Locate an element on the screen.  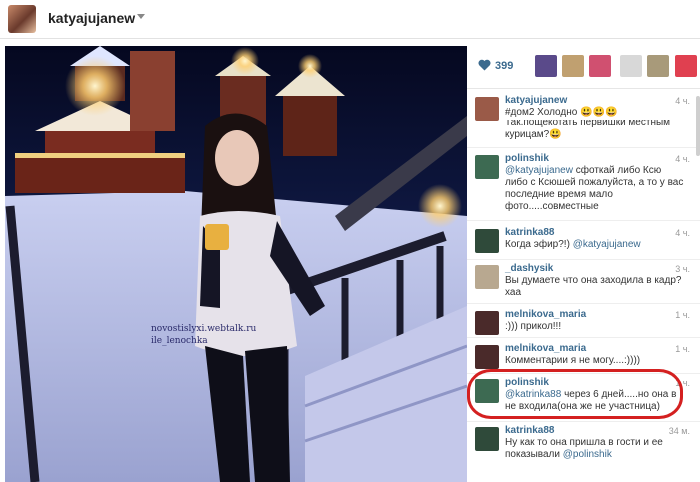
watermark-line-2: ile_lenochka is located at coordinates (179, 341).